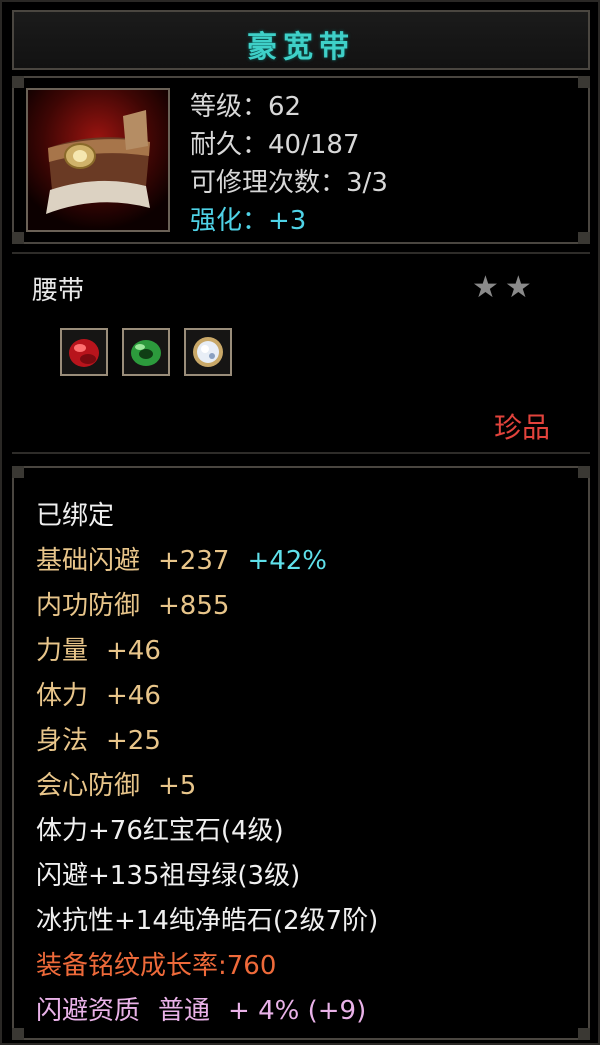 The image size is (600, 1045). What do you see at coordinates (301, 47) in the screenshot?
I see `item-name: 豪宽带` at bounding box center [301, 47].